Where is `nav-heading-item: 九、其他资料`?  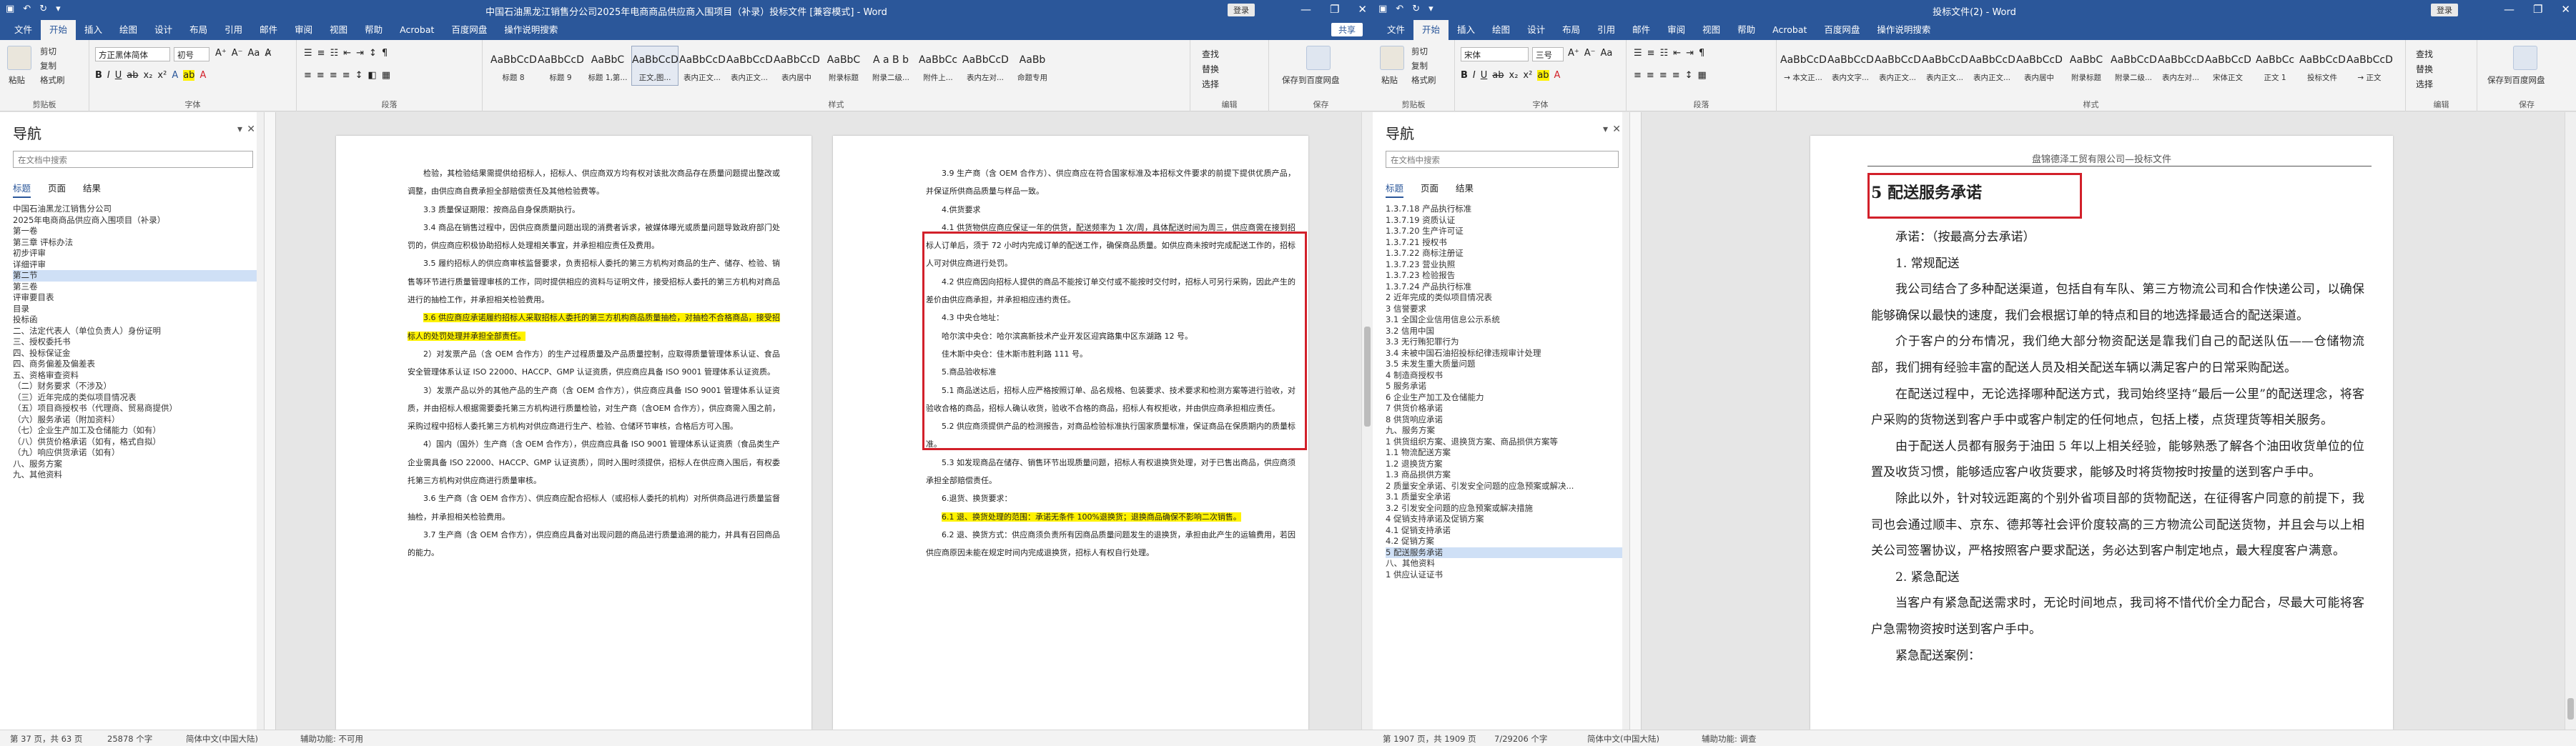 nav-heading-item: 九、其他资料 is located at coordinates (135, 475).